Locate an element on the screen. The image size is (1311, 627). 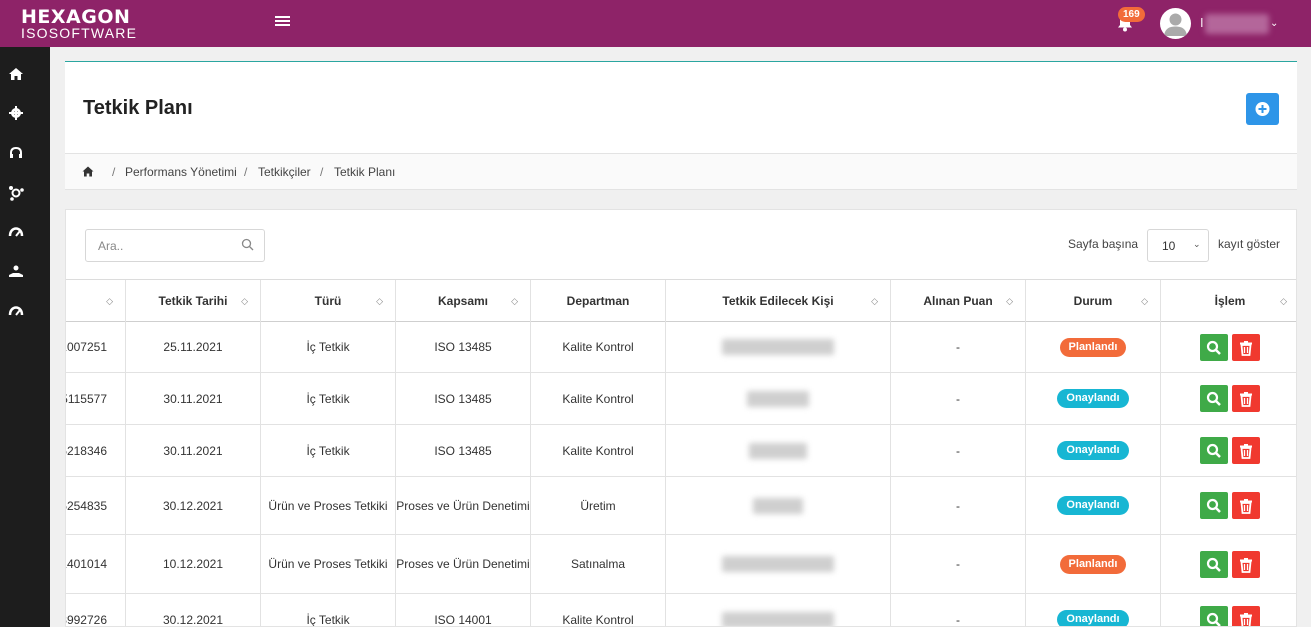
cell-status: Planlandı is located at coordinates (1093, 347).